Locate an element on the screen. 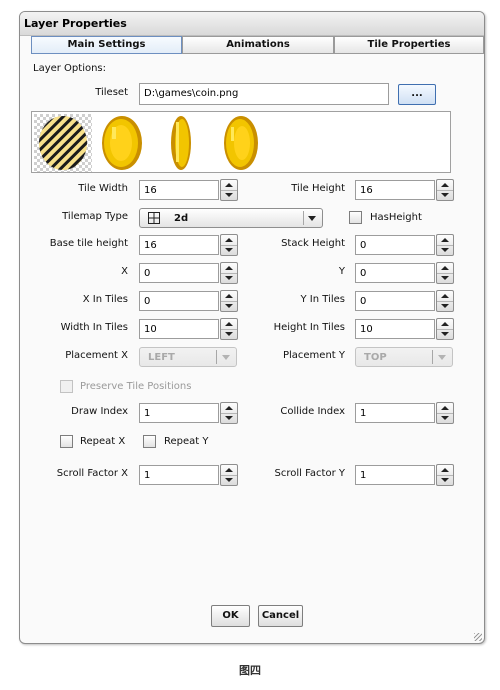  x-in-tiles-value is located at coordinates (179, 301).